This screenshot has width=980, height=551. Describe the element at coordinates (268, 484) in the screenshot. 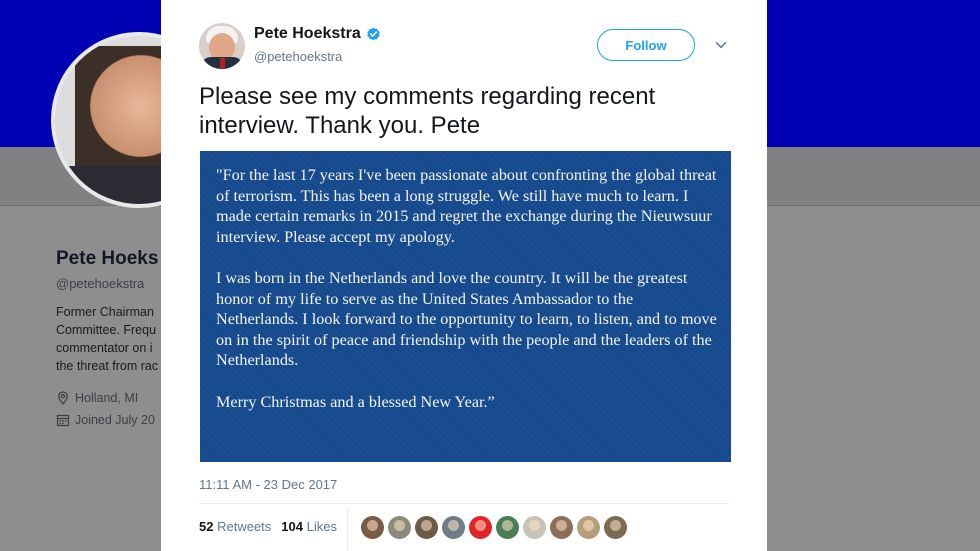

I see `tweet-timestamp: 11:11 AM - 23 Dec 2017` at that location.